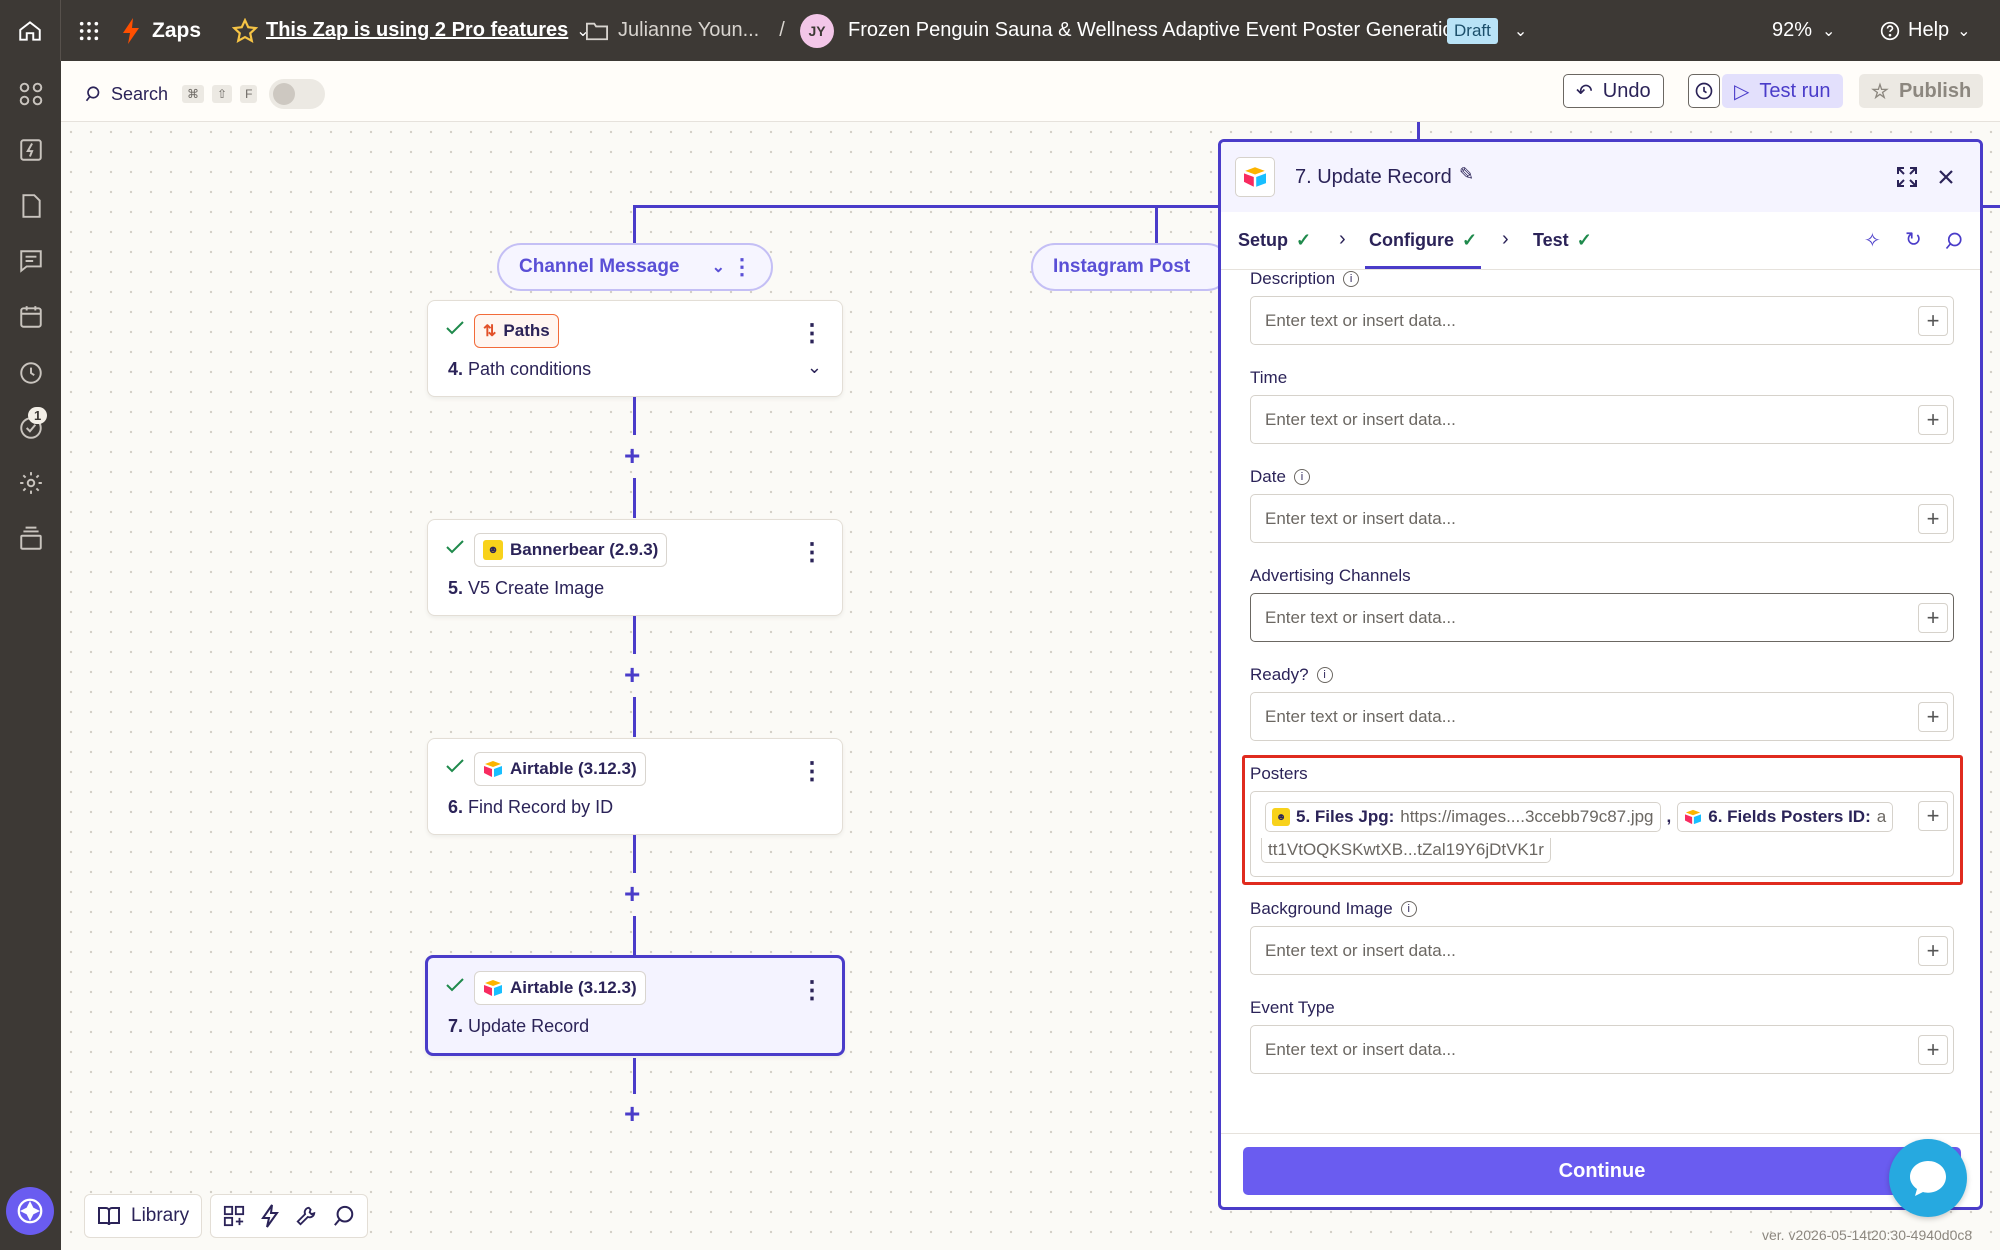 This screenshot has width=2000, height=1250. I want to click on connector-line, so click(634, 635).